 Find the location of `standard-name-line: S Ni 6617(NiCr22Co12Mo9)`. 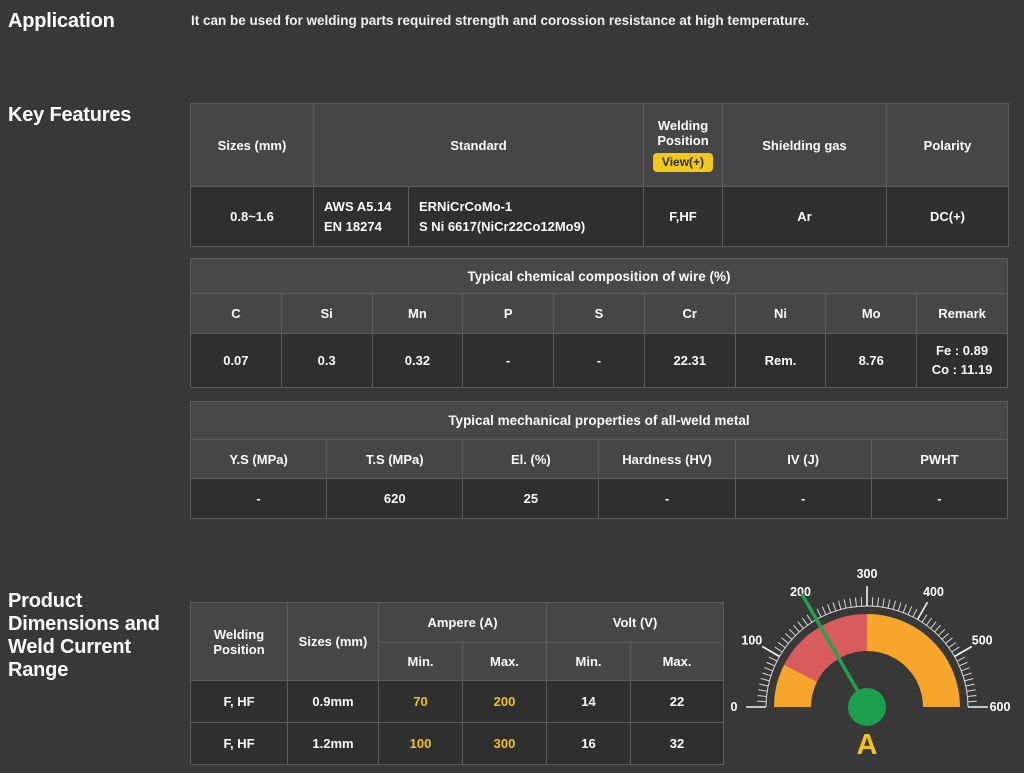

standard-name-line: S Ni 6617(NiCr22Co12Mo9) is located at coordinates (529, 227).